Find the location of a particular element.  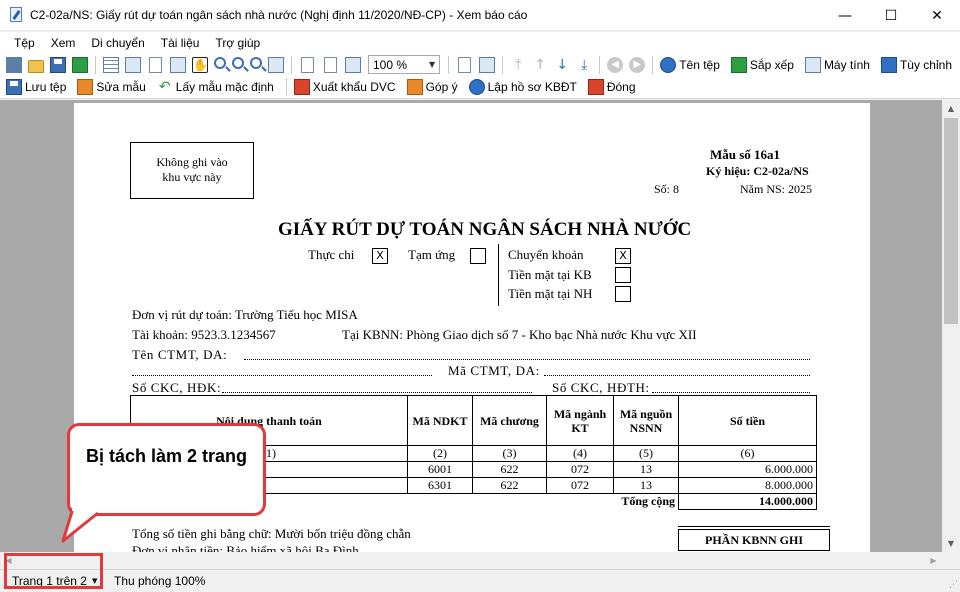

ckc-hdth-label: Số CKC, HĐTH: is located at coordinates (601, 387).